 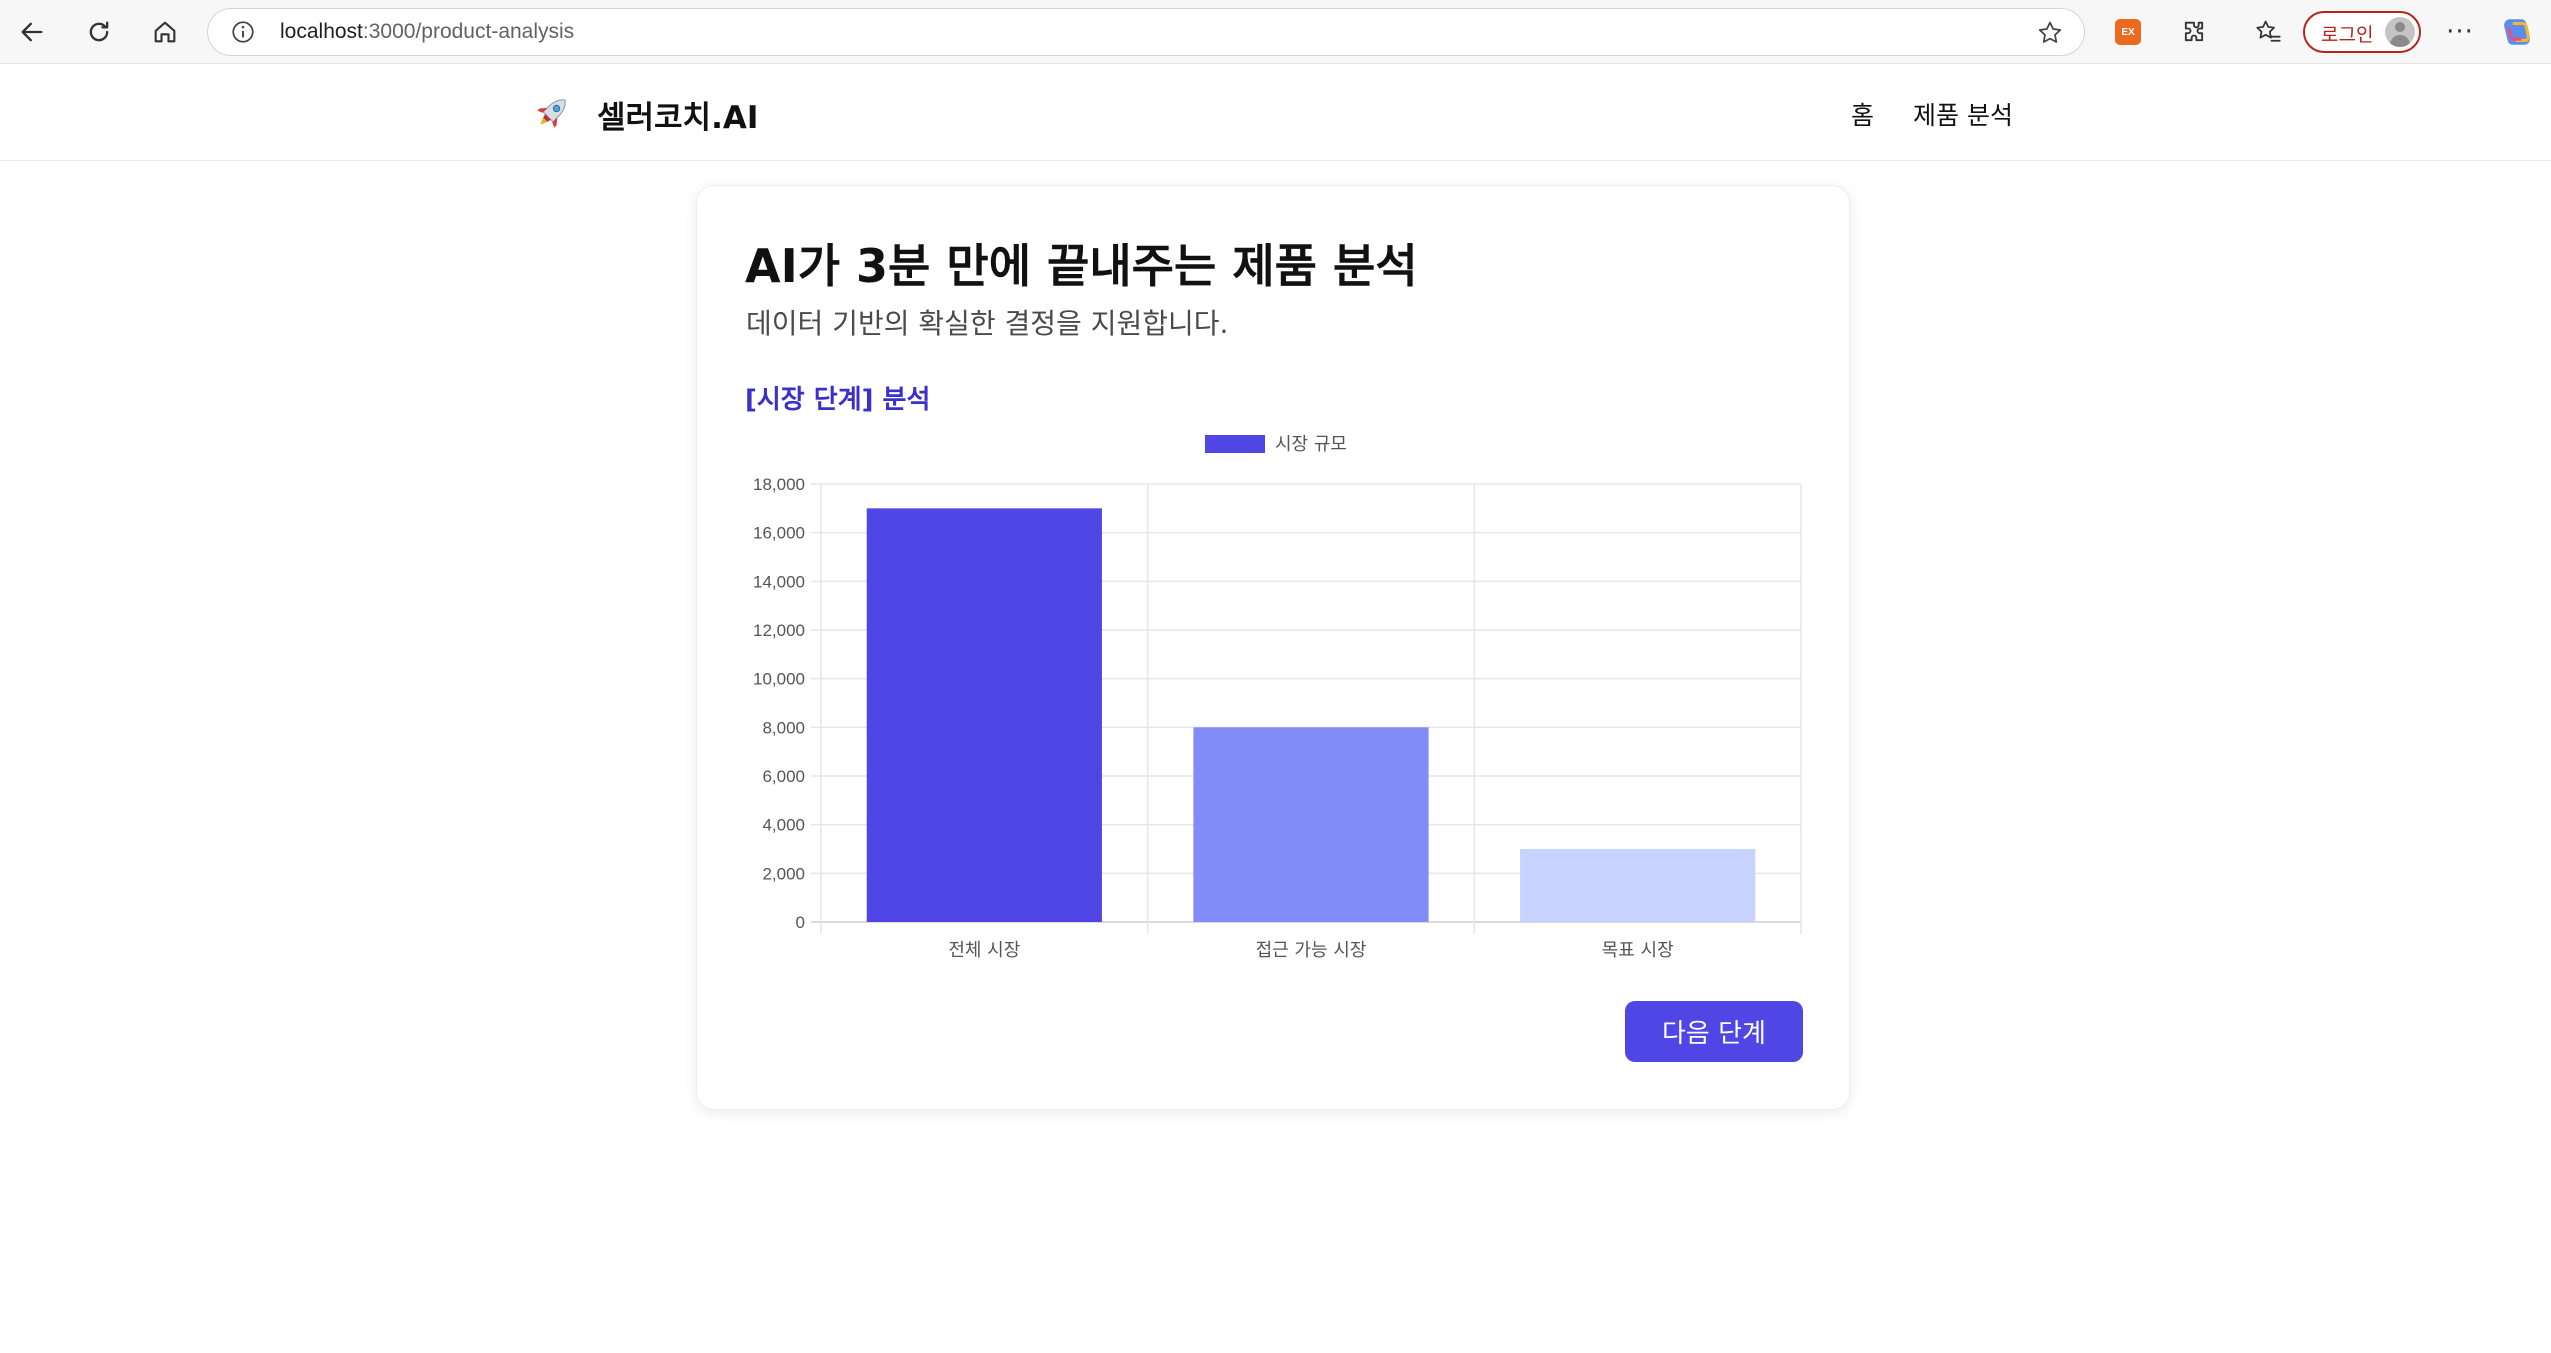 What do you see at coordinates (2517, 32) in the screenshot?
I see `copilot-icon` at bounding box center [2517, 32].